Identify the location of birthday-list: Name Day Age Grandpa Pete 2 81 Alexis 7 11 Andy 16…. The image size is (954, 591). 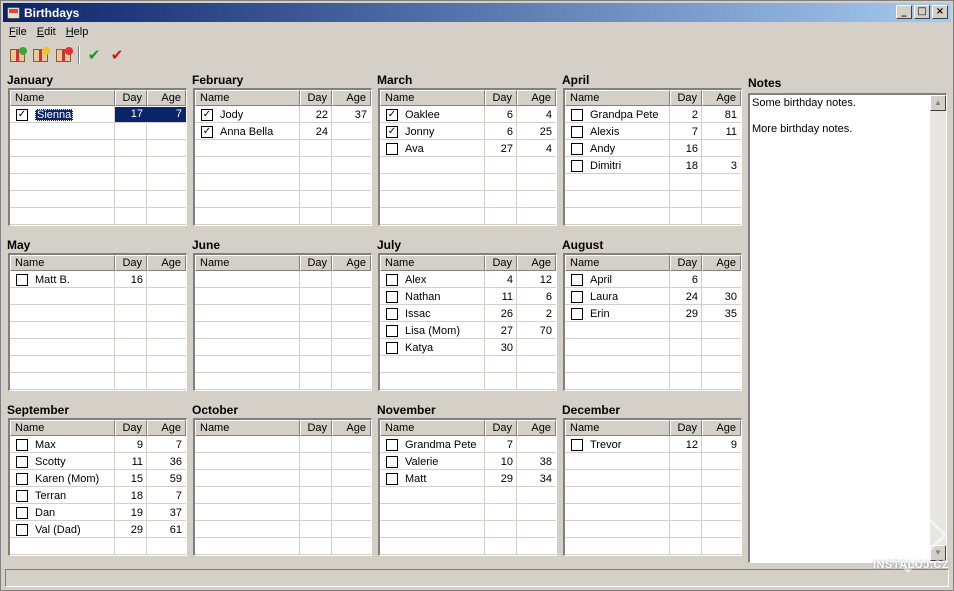
(652, 157).